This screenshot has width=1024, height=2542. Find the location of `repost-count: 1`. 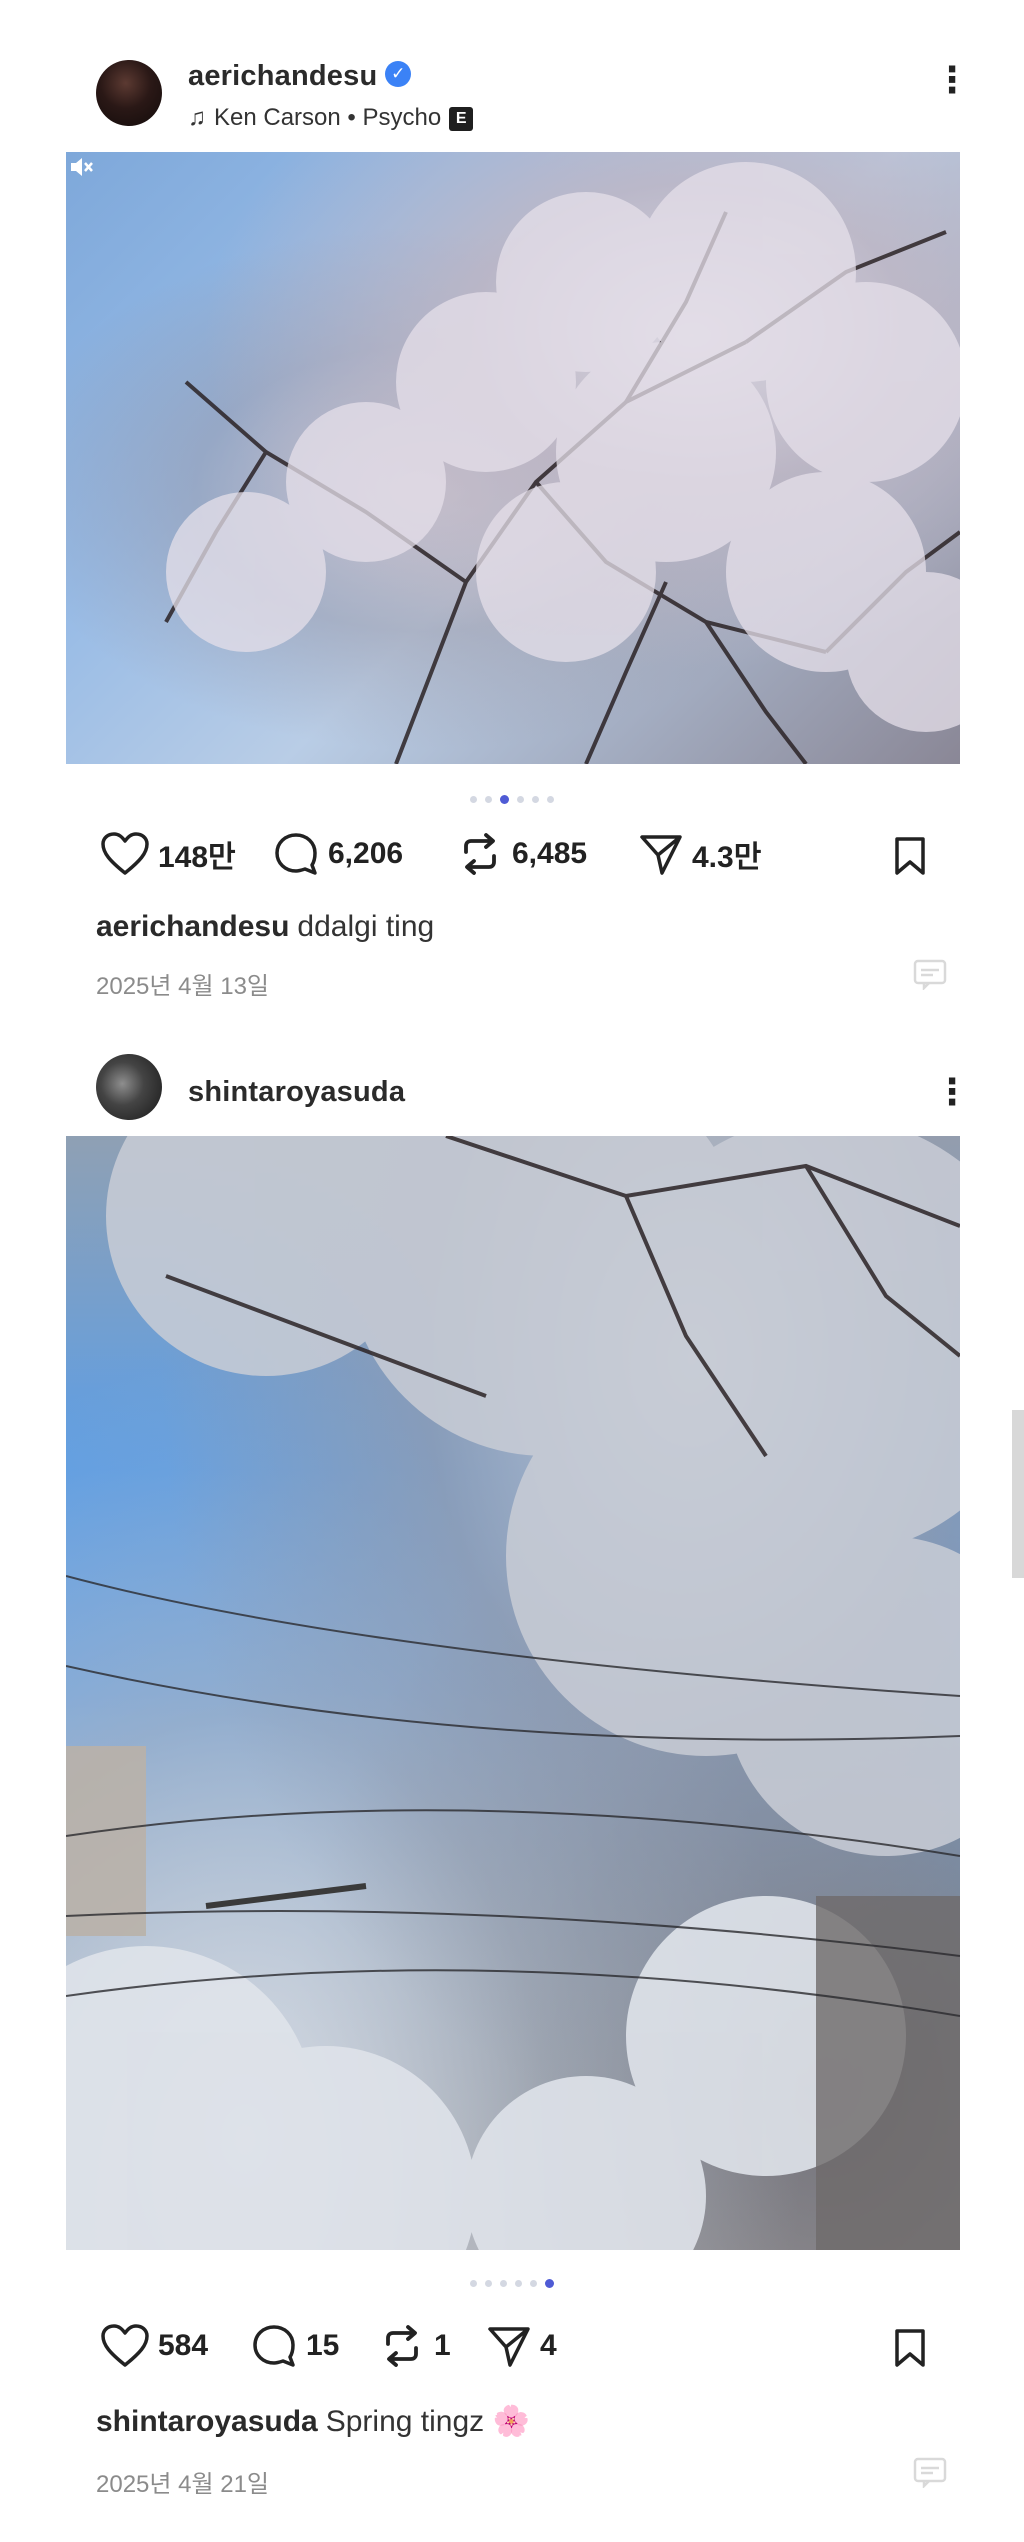

repost-count: 1 is located at coordinates (442, 2345).